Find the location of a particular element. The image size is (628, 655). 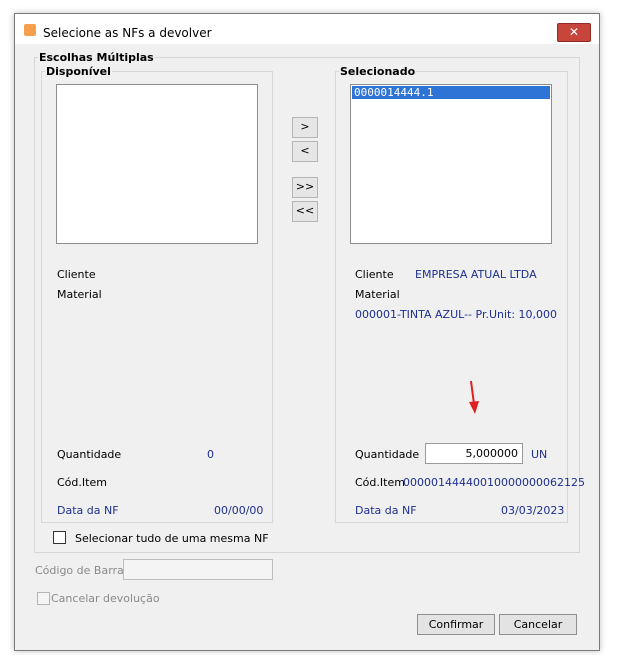

window-title: Selecione as NFs a devolver is located at coordinates (127, 33).